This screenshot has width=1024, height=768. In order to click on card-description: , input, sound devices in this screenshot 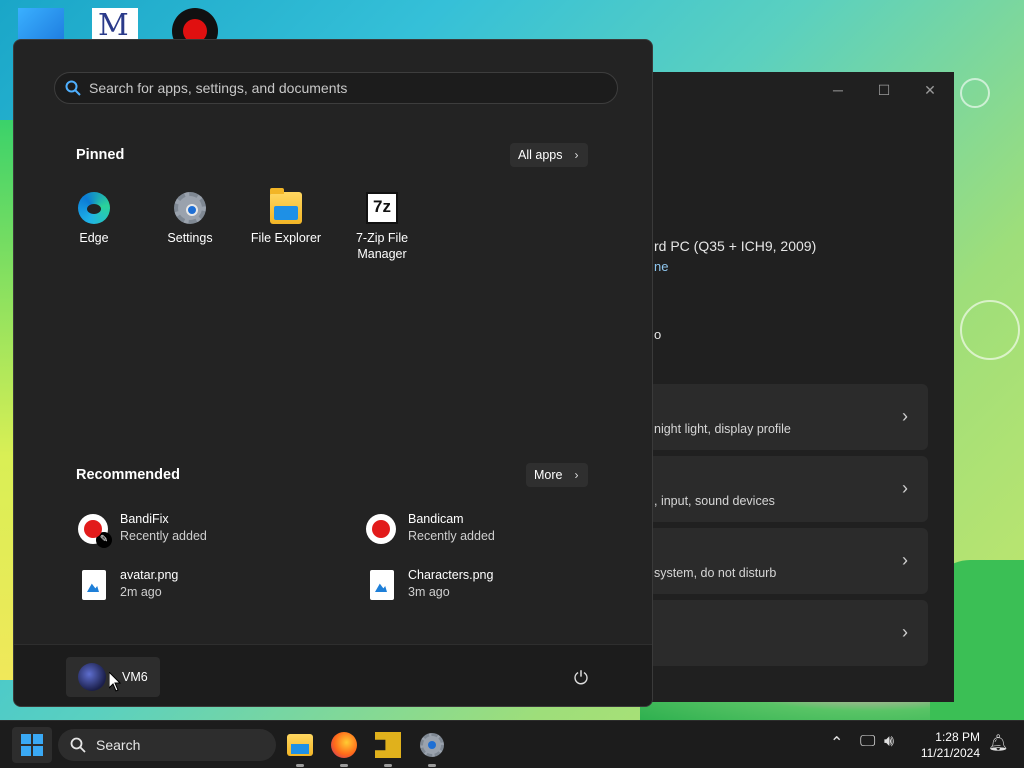, I will do `click(714, 501)`.